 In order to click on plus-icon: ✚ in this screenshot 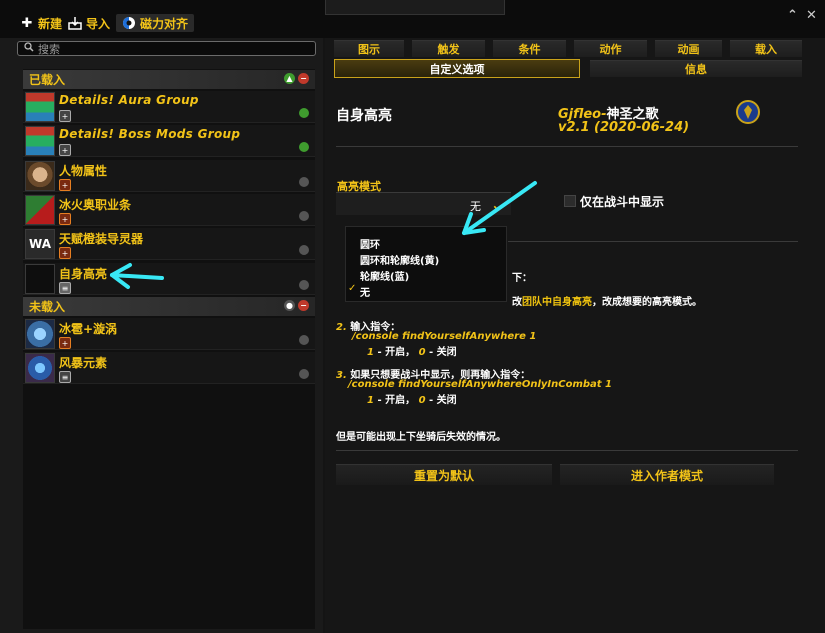, I will do `click(27, 23)`.